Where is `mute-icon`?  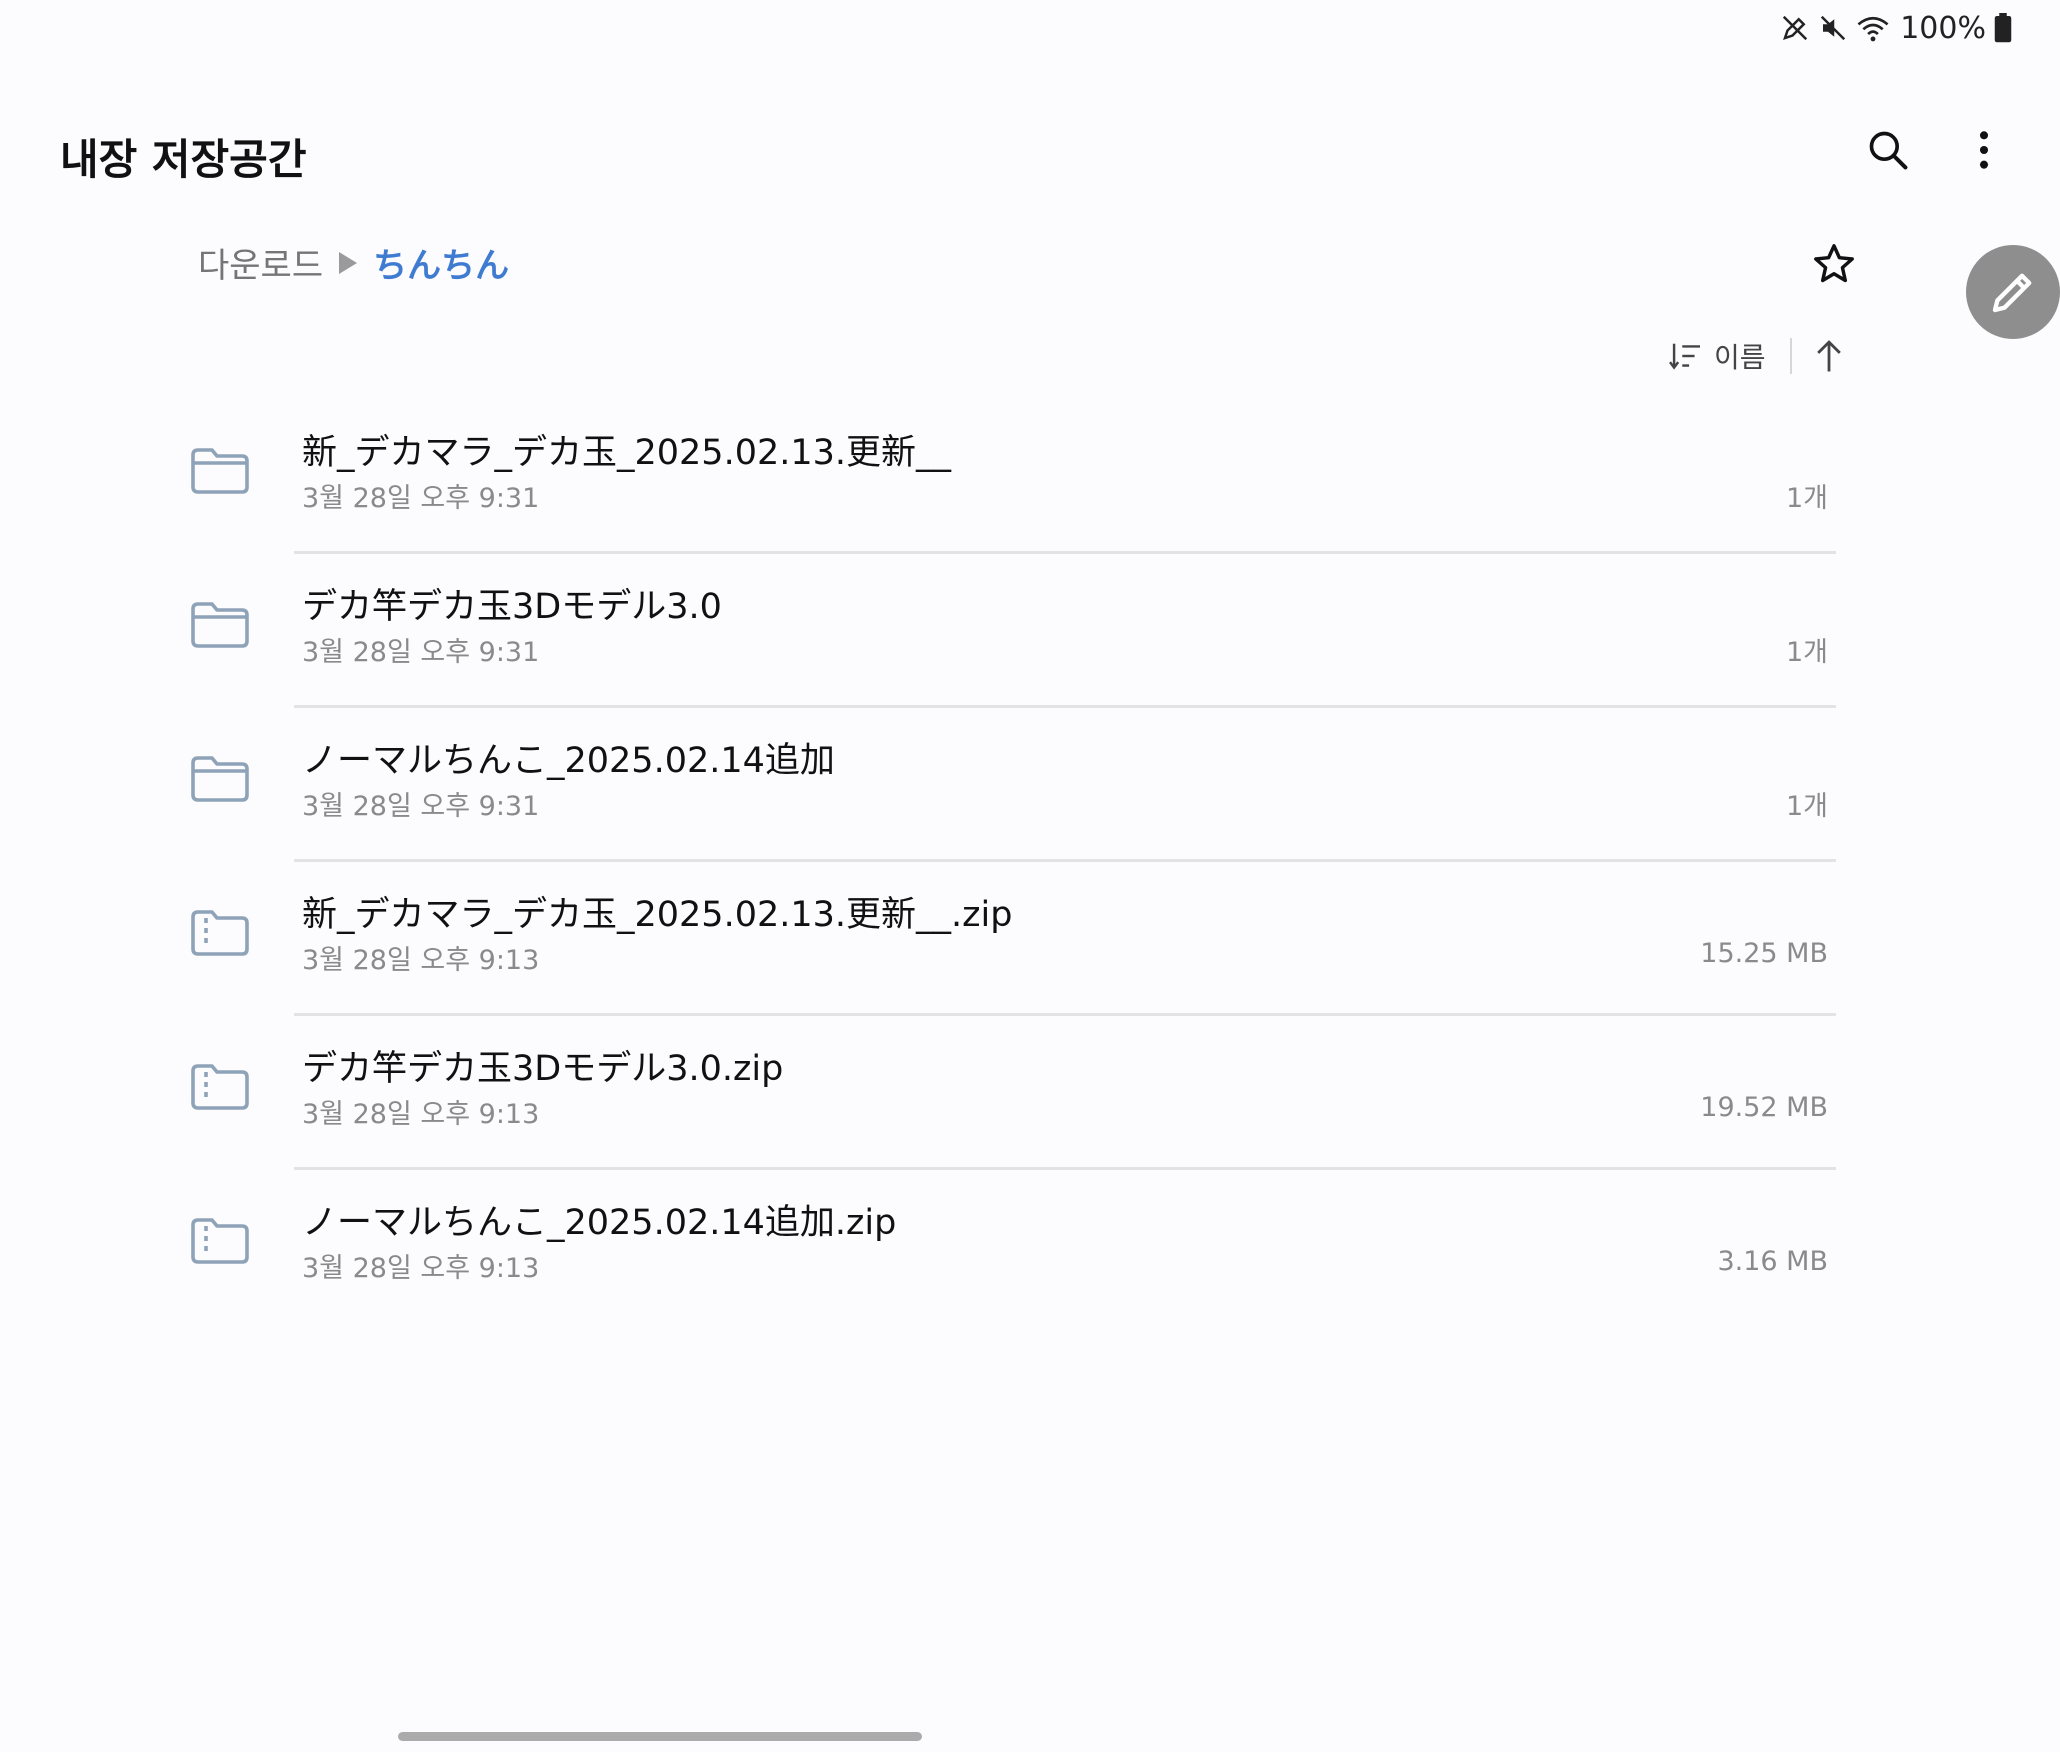 mute-icon is located at coordinates (1833, 28).